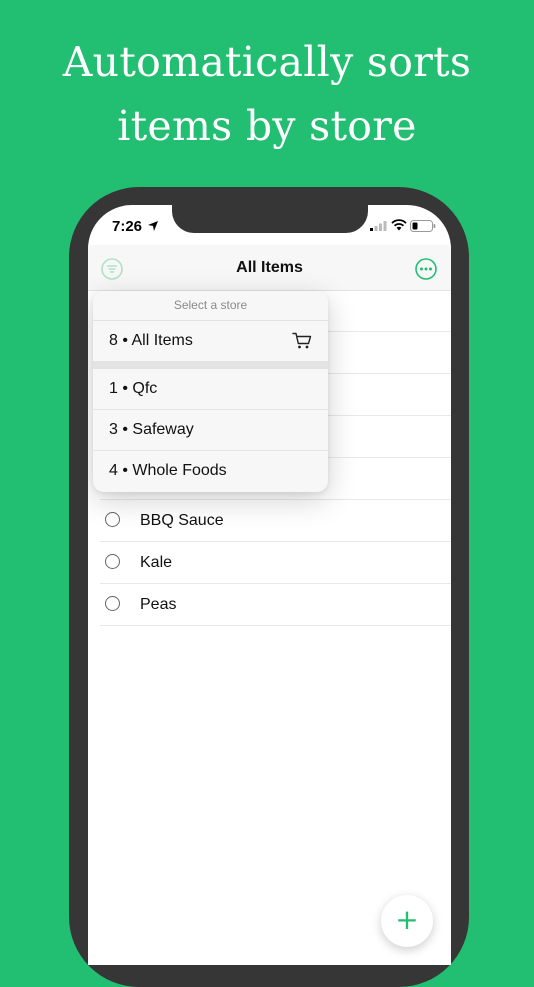 Image resolution: width=534 pixels, height=987 pixels. What do you see at coordinates (151, 340) in the screenshot?
I see `dropdown-item-label: 8 • All Items` at bounding box center [151, 340].